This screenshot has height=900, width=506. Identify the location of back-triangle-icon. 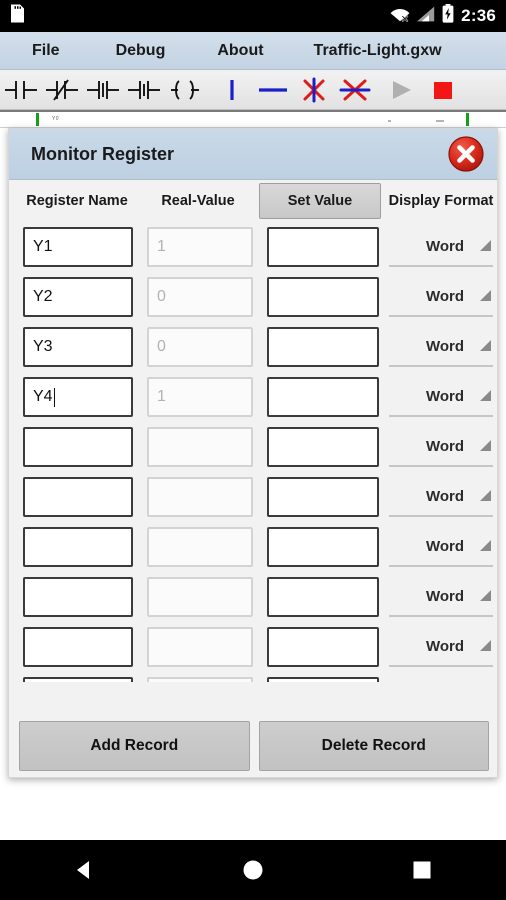
(84, 870).